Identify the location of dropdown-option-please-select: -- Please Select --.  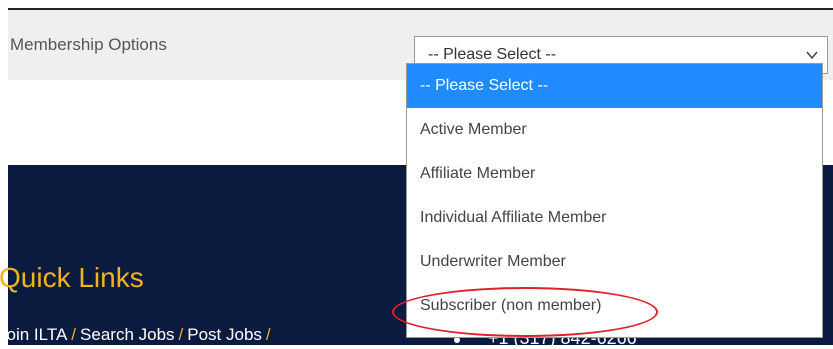
(614, 86).